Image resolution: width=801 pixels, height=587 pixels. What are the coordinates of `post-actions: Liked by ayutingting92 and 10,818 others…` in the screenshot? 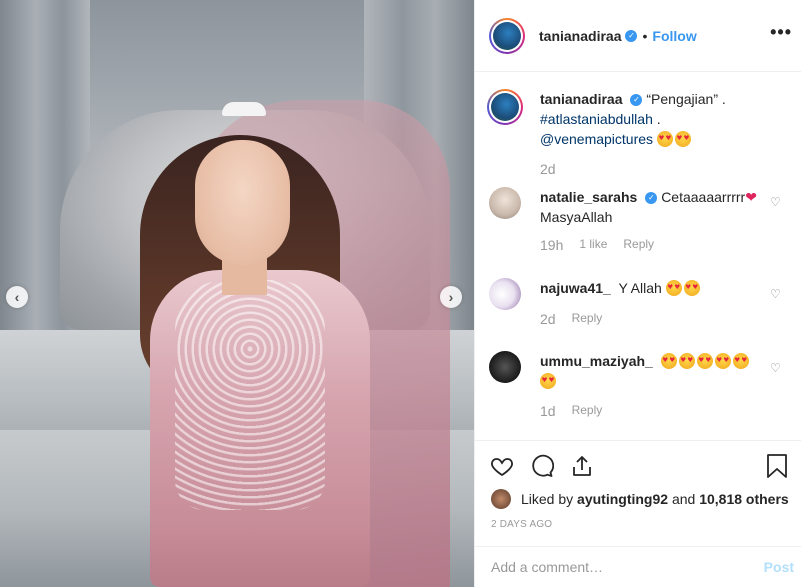 It's located at (638, 493).